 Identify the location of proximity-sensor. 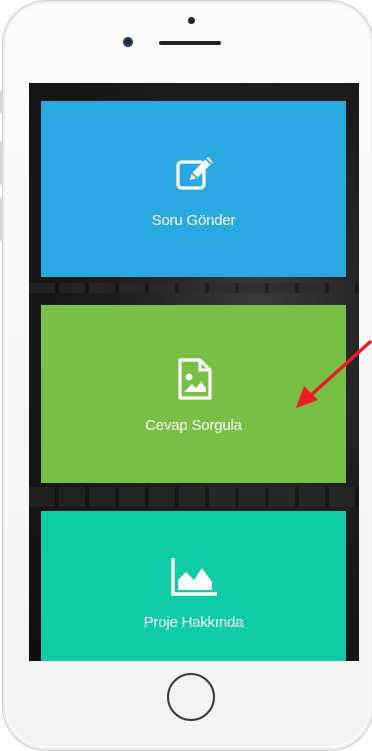
(191, 20).